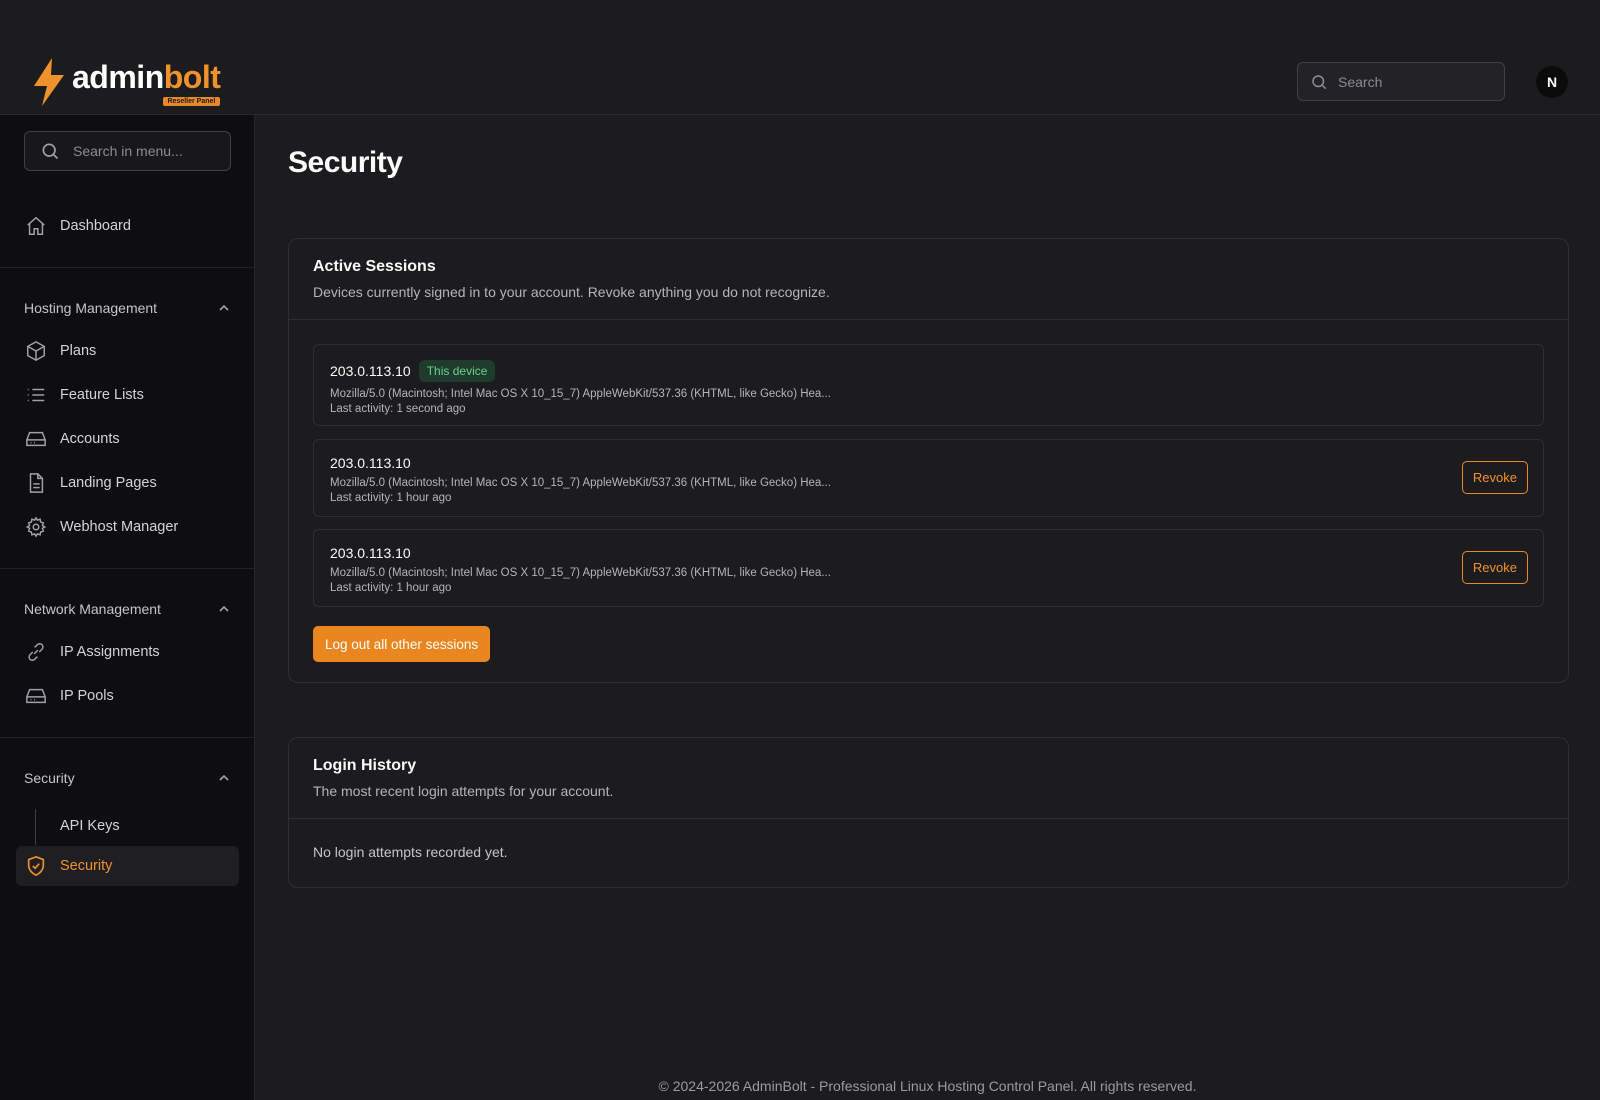 This screenshot has height=1100, width=1600. Describe the element at coordinates (49, 778) in the screenshot. I see `section-title: Security` at that location.